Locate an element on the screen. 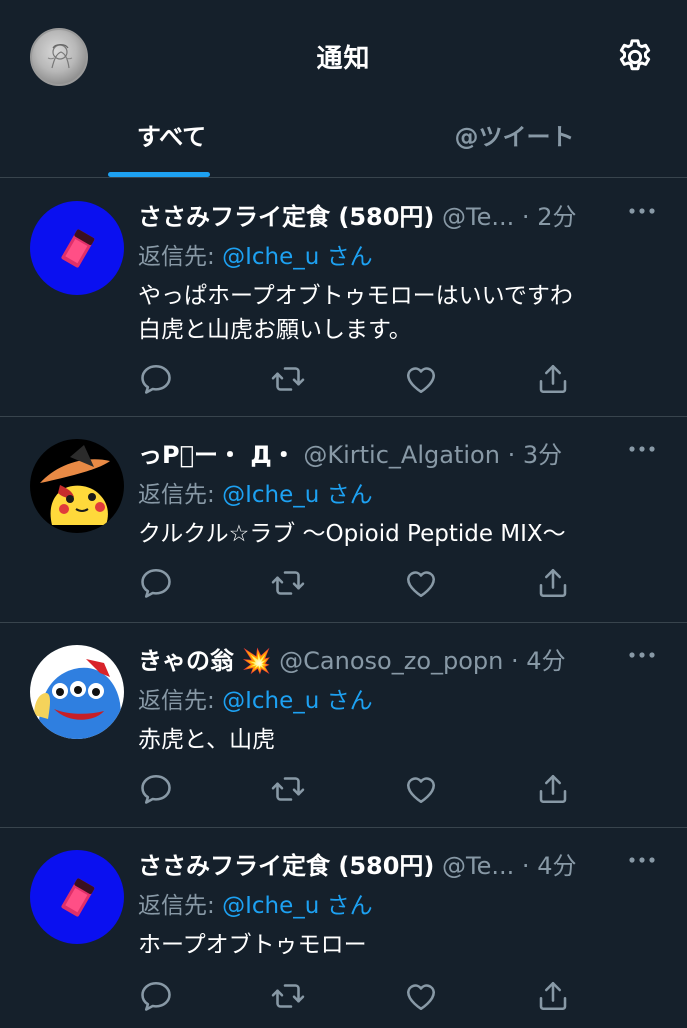 The image size is (687, 1028). tweet-header: っP゚ー・ Д・ @Kirtic_Algation · 3分 is located at coordinates (373, 452).